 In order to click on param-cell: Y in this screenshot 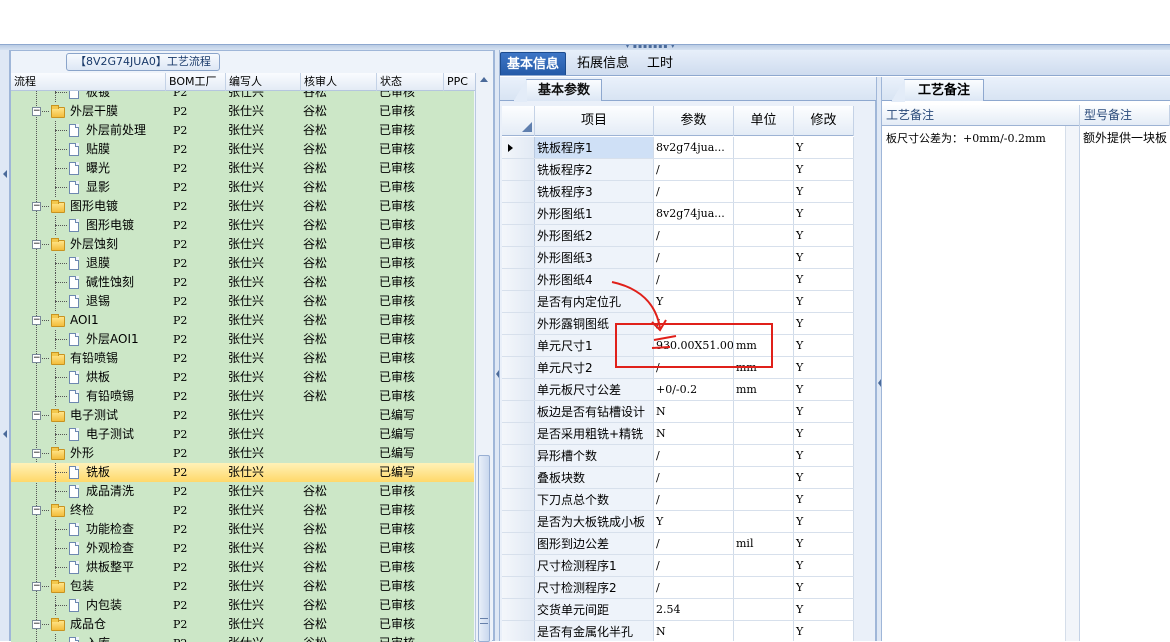, I will do `click(694, 521)`.